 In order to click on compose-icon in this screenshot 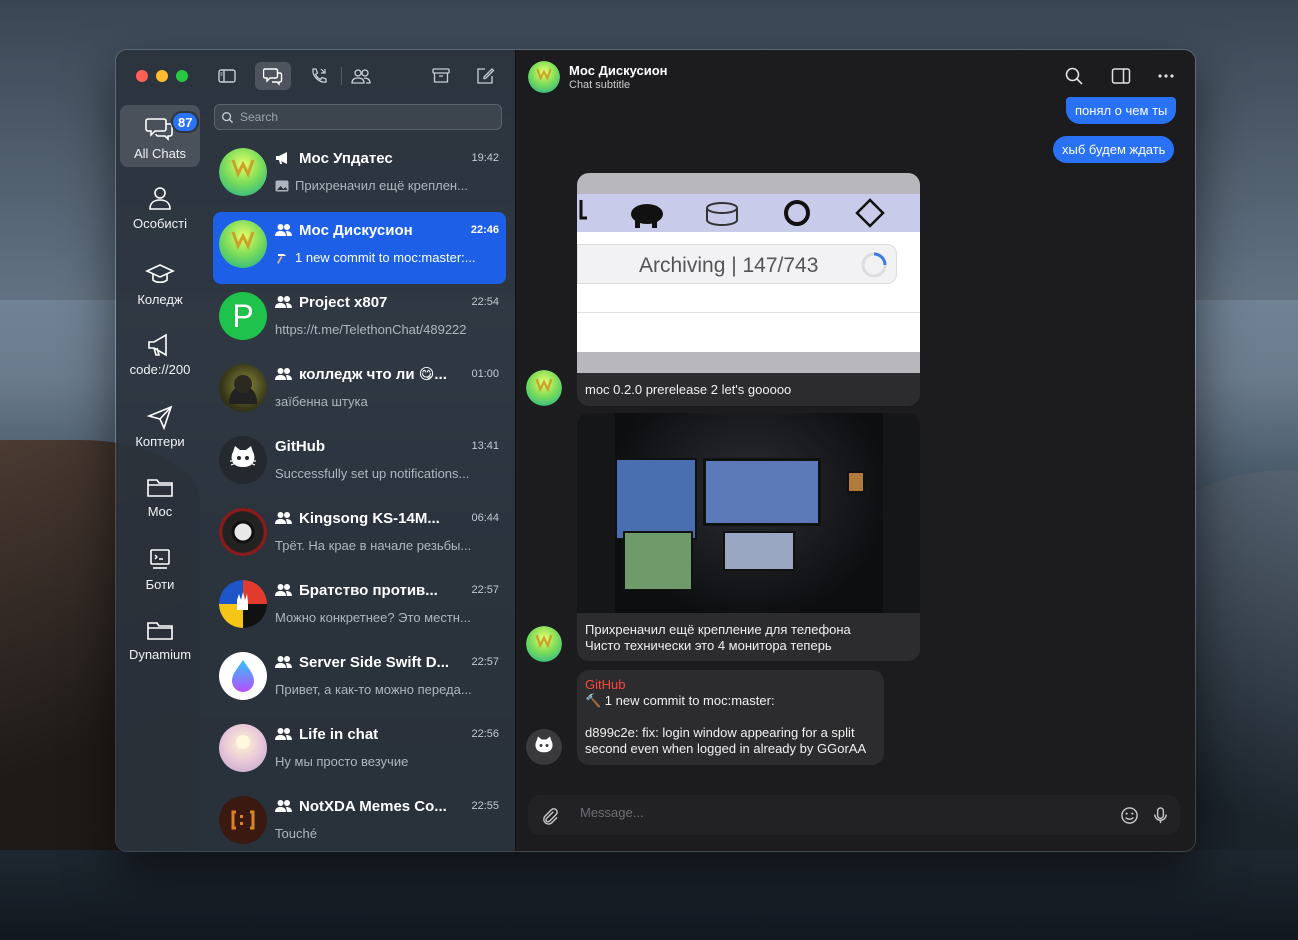, I will do `click(486, 76)`.